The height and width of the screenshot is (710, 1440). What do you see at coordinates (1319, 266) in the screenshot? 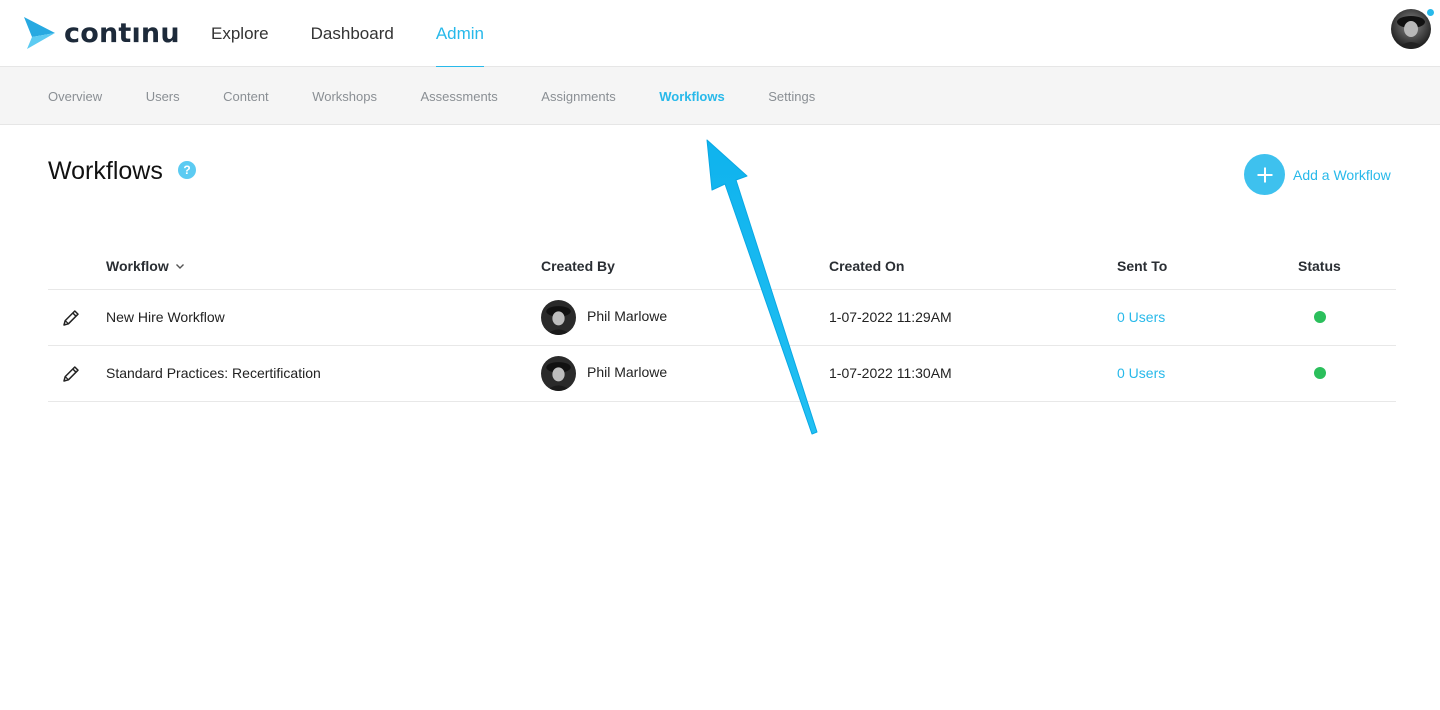
I see `column-header-status: Status` at bounding box center [1319, 266].